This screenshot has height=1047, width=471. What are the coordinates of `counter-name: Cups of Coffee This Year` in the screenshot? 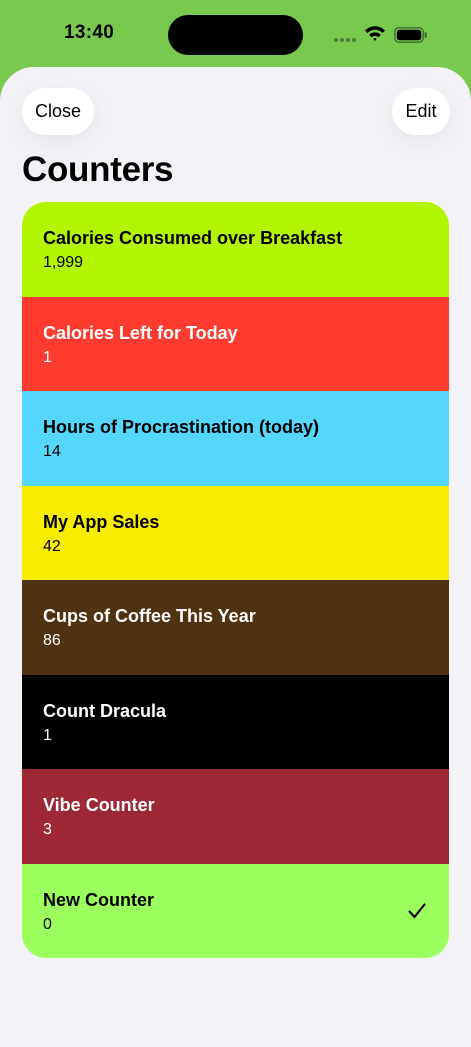 It's located at (149, 616).